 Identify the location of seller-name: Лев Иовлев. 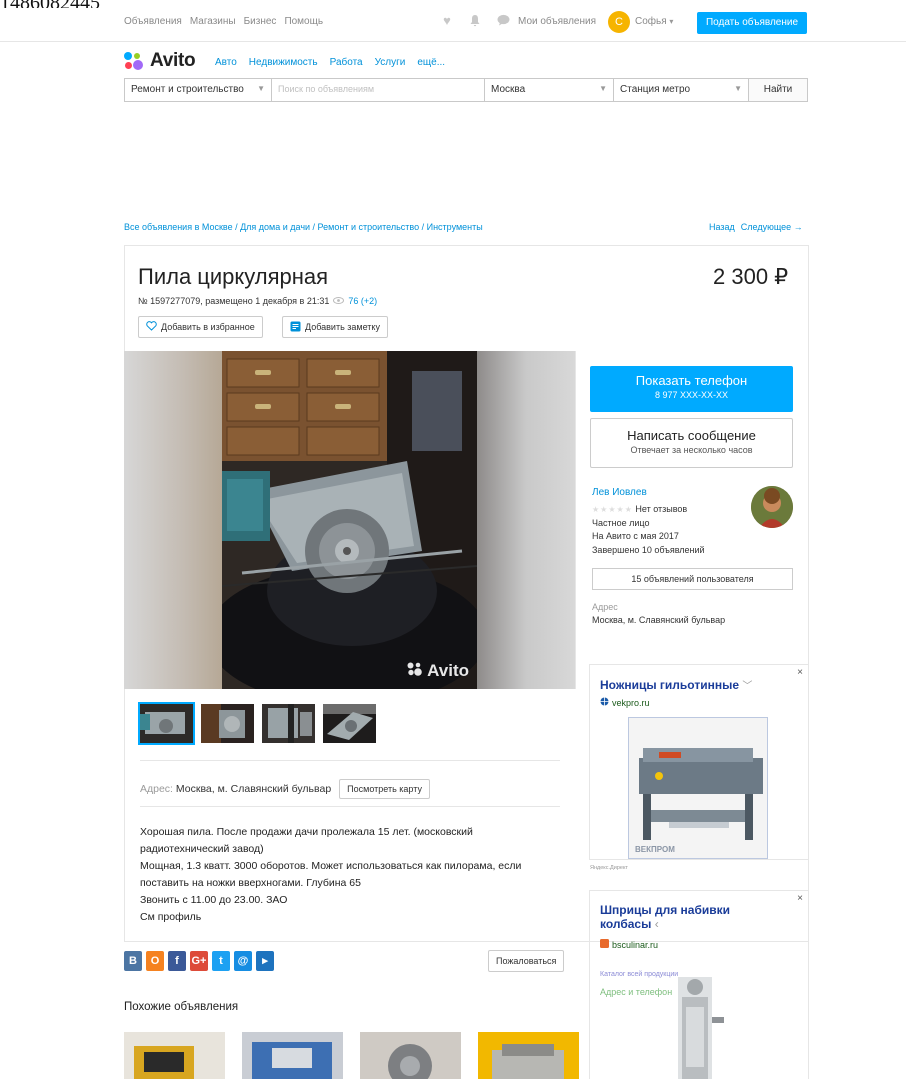
(619, 492).